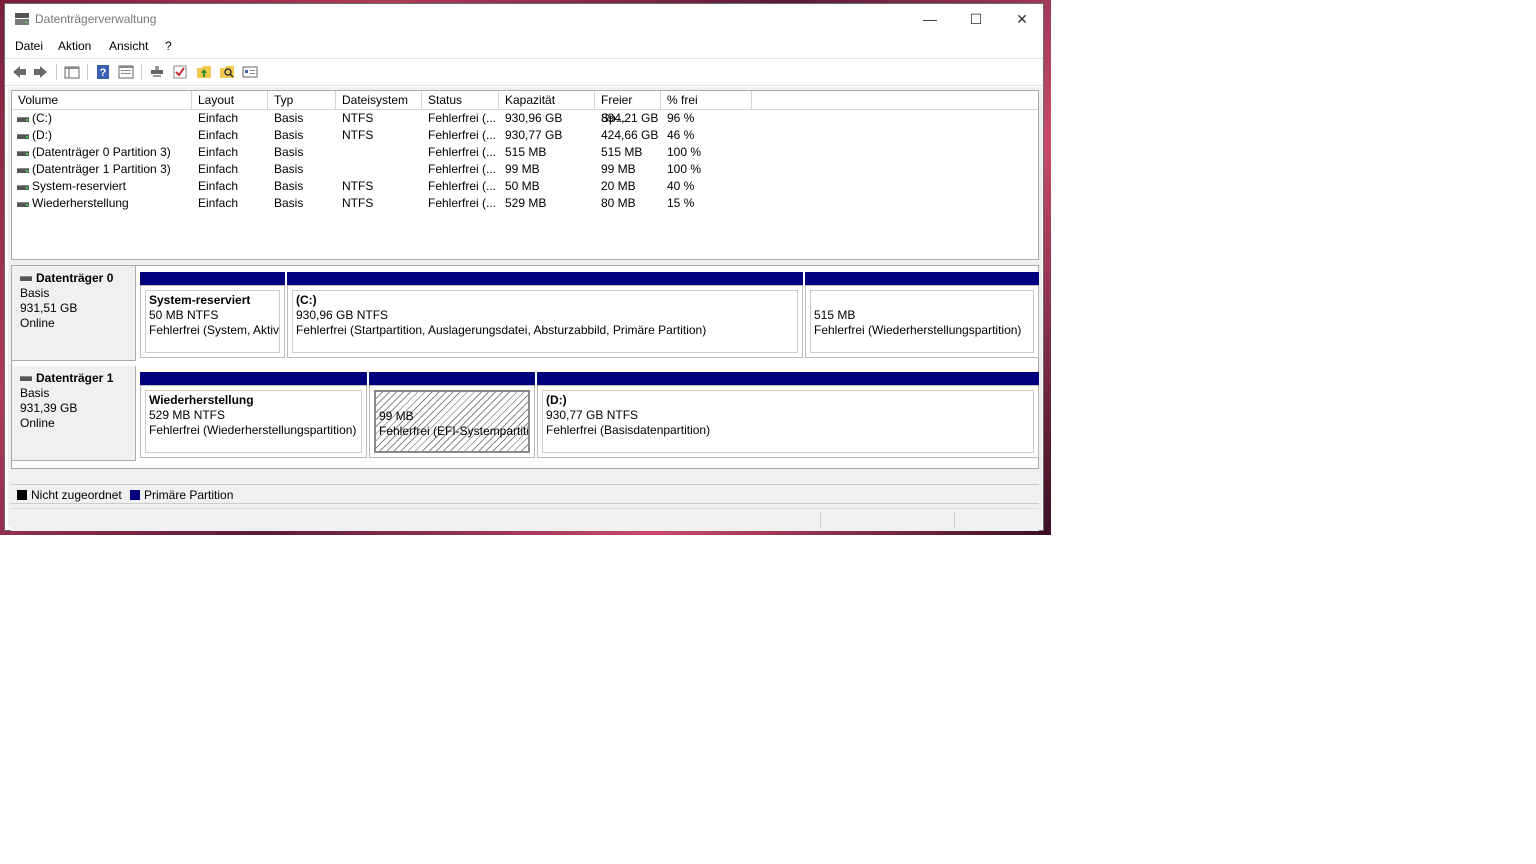  What do you see at coordinates (522, 169) in the screenshot?
I see `cell-cap: 99 MB` at bounding box center [522, 169].